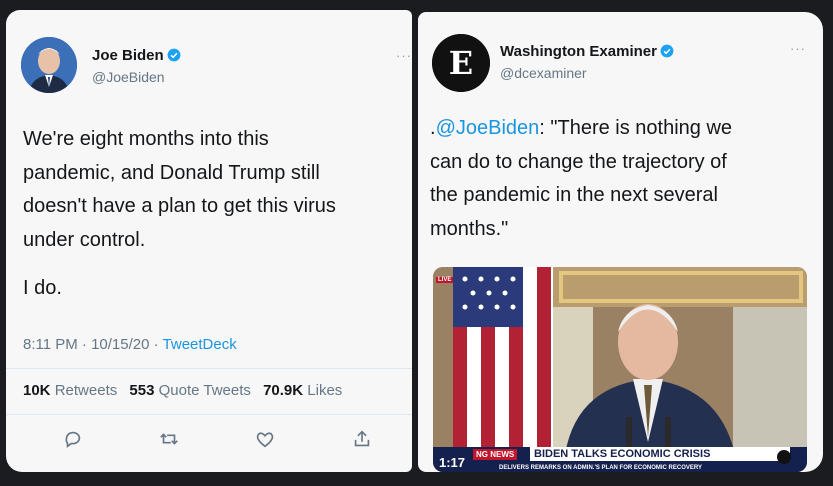  What do you see at coordinates (452, 462) in the screenshot?
I see `ticker-time: 1:17` at bounding box center [452, 462].